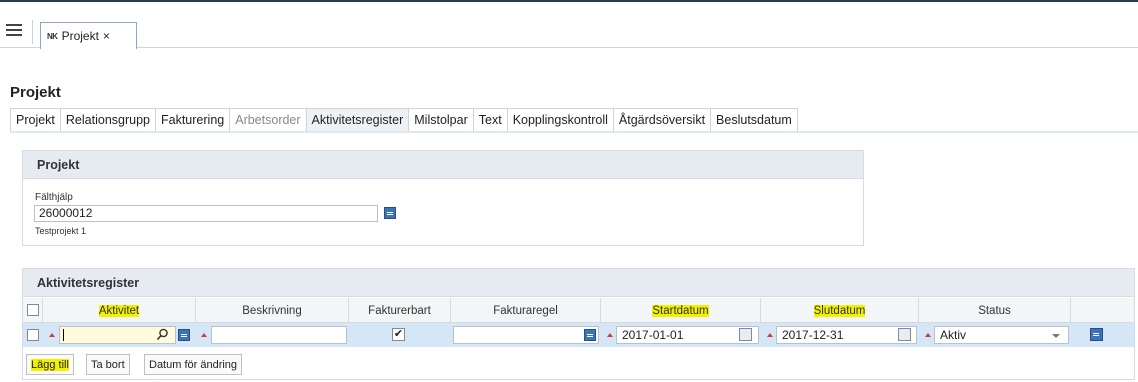 This screenshot has width=1138, height=382. I want to click on column-slutdatum: Slutdatum, so click(840, 310).